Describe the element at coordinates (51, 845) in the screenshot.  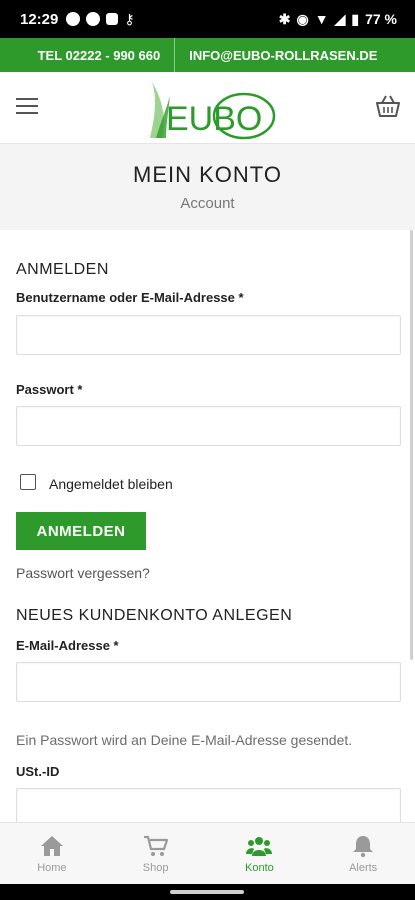
I see `home-icon` at that location.